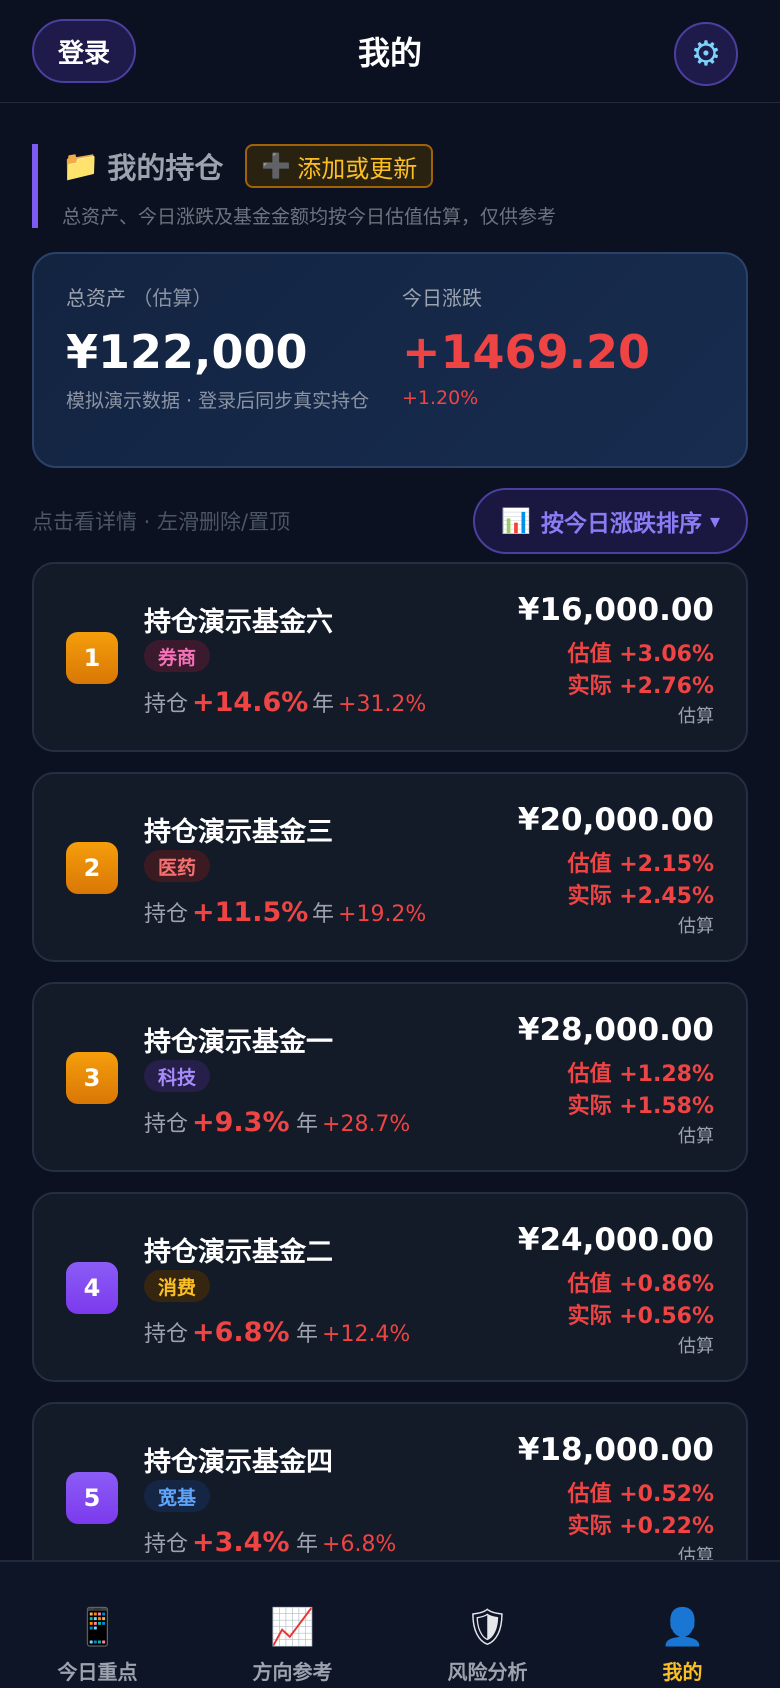 Image resolution: width=780 pixels, height=1688 pixels. What do you see at coordinates (250, 912) in the screenshot?
I see `holding-percent: +11.5%` at bounding box center [250, 912].